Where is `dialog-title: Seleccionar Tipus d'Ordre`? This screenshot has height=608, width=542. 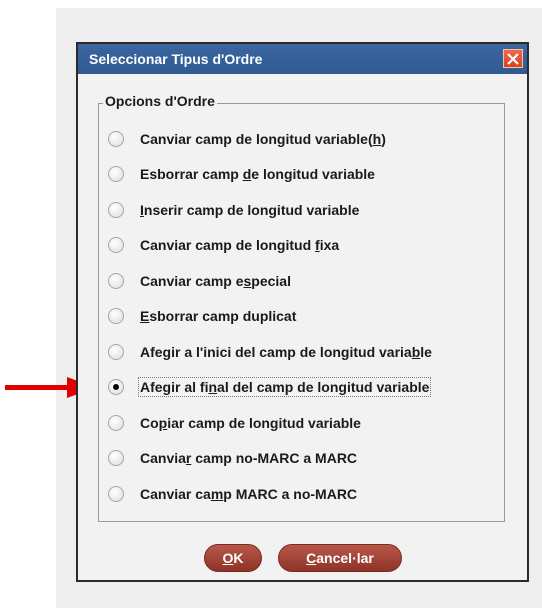
dialog-title: Seleccionar Tipus d'Ordre is located at coordinates (176, 59).